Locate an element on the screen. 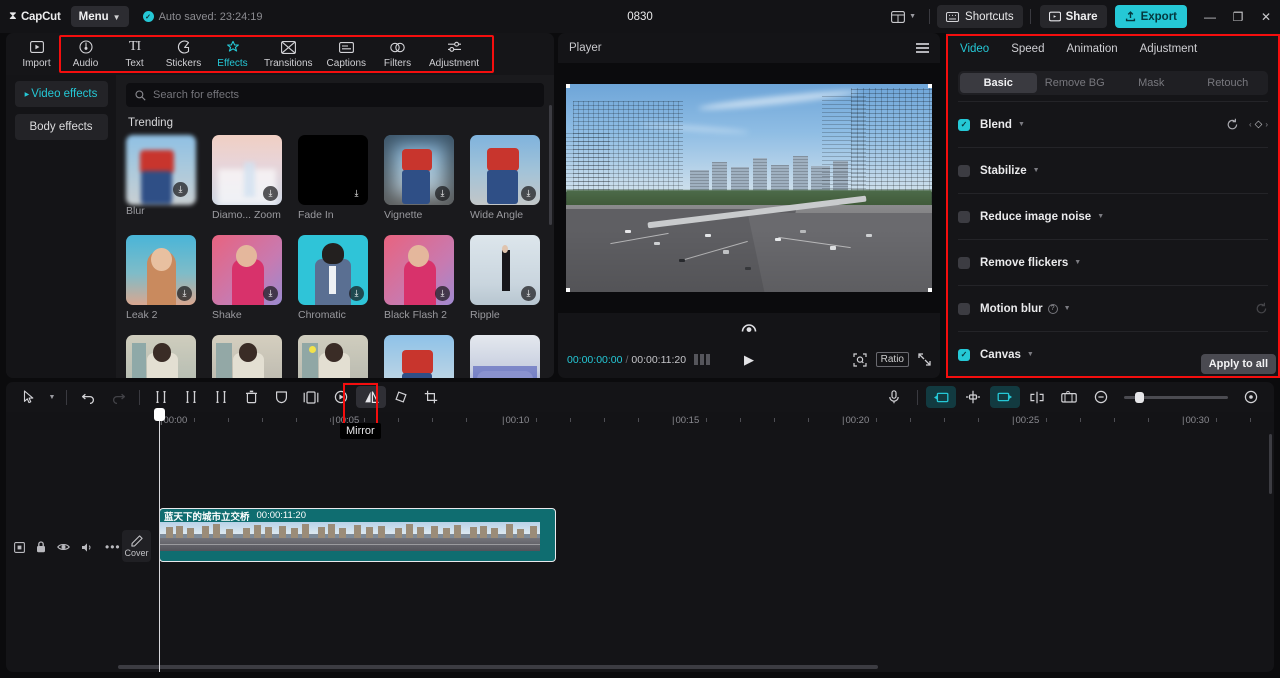 The width and height of the screenshot is (1280, 678). zoom-out-button is located at coordinates (1101, 397).